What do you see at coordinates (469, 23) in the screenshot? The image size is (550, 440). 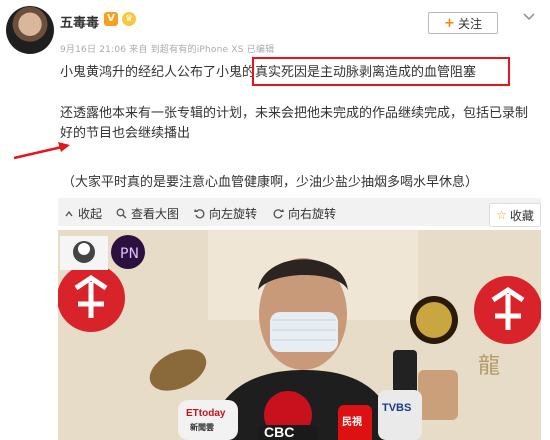 I see `follow-label: 关注` at bounding box center [469, 23].